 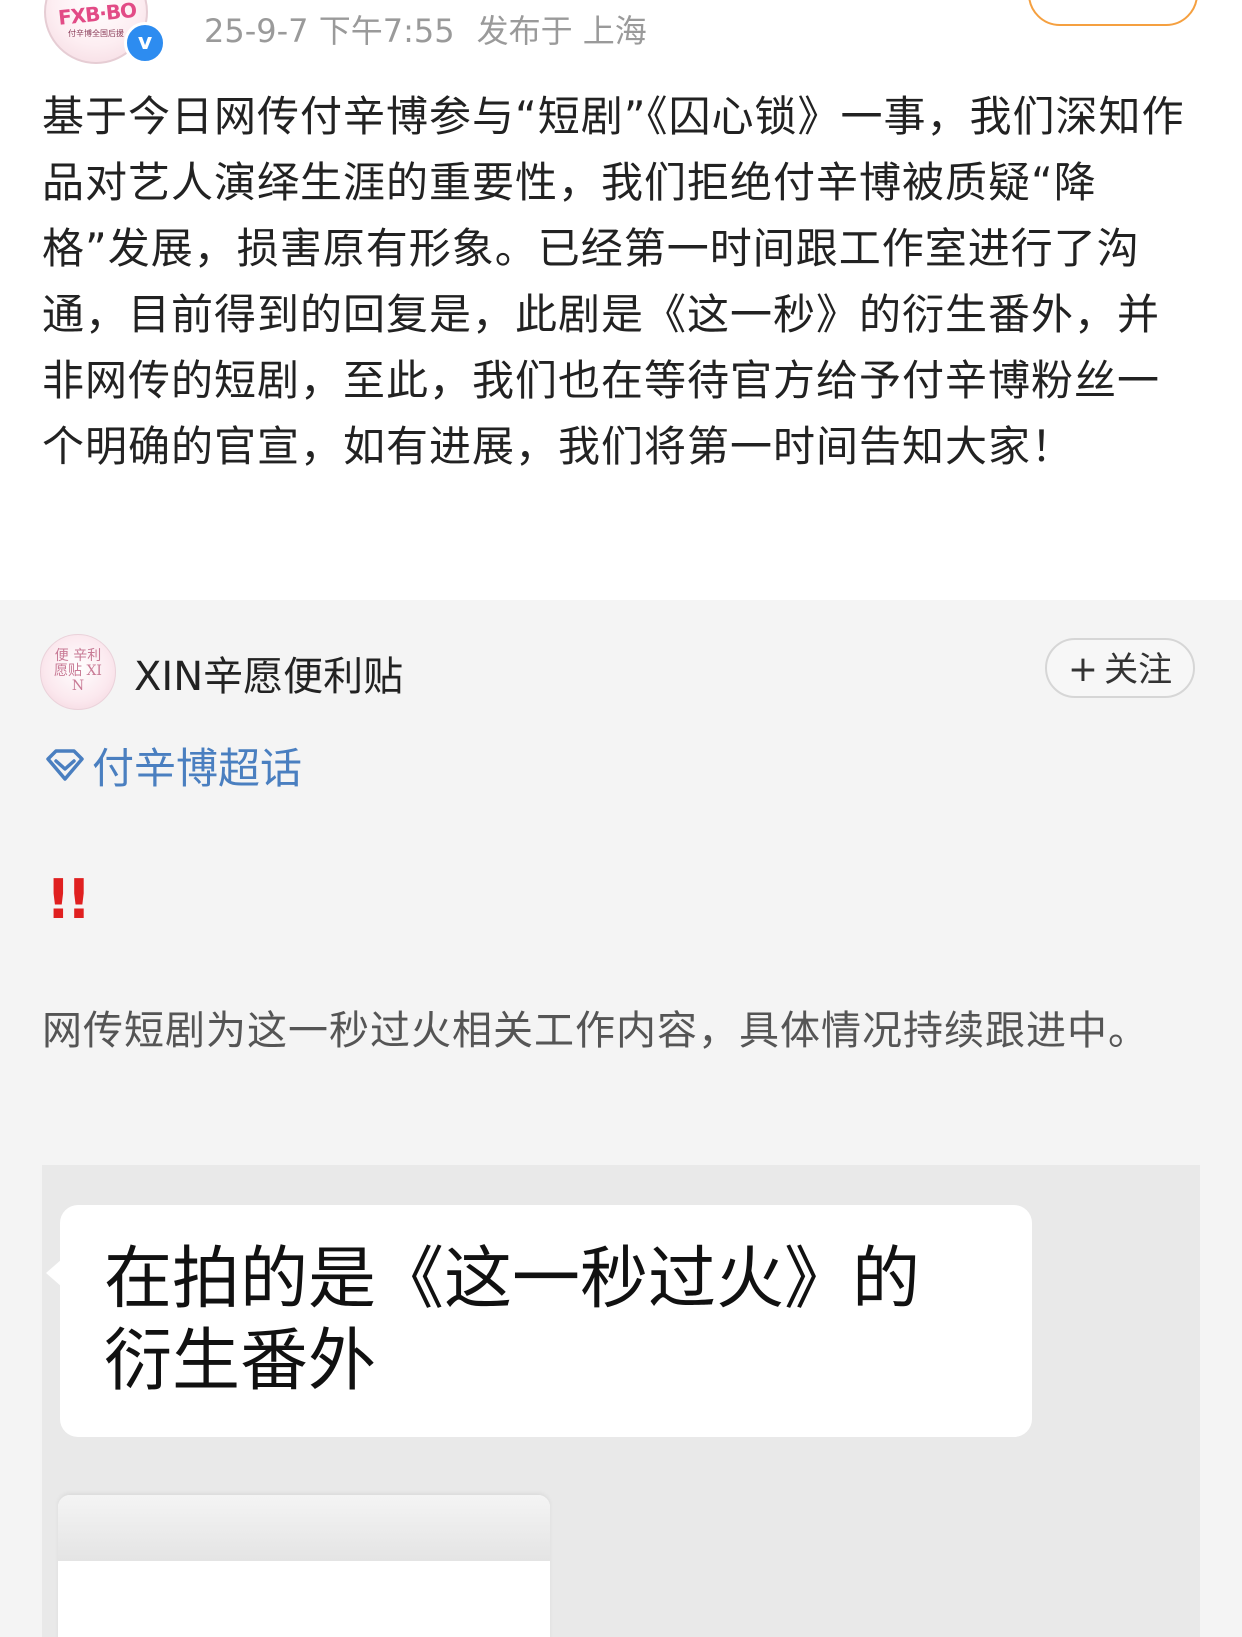 What do you see at coordinates (68, 899) in the screenshot?
I see `double-exclamation-icon: !!` at bounding box center [68, 899].